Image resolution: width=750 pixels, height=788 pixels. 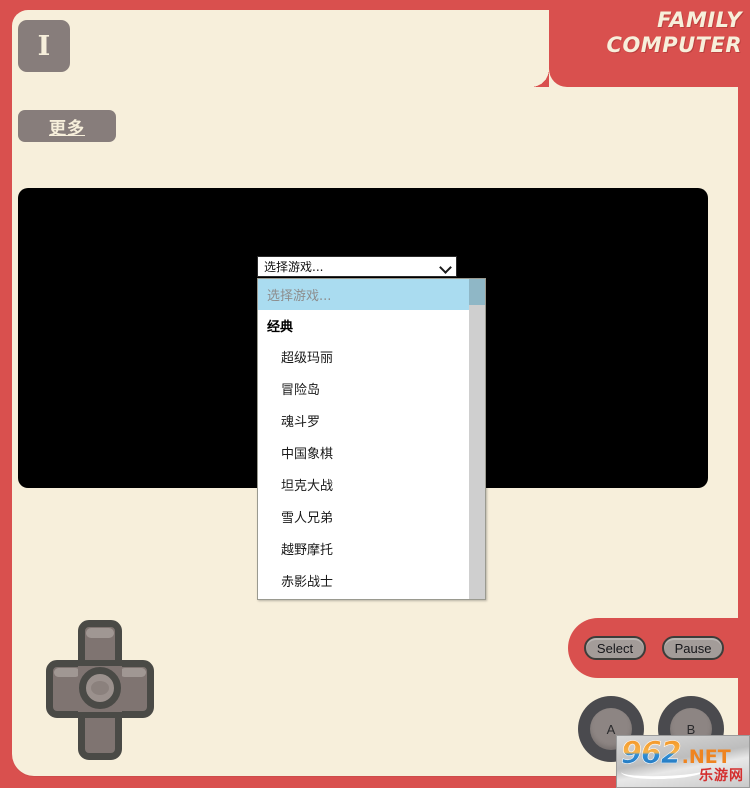 I want to click on dropdown-option: 魂斗罗, so click(x=363, y=420).